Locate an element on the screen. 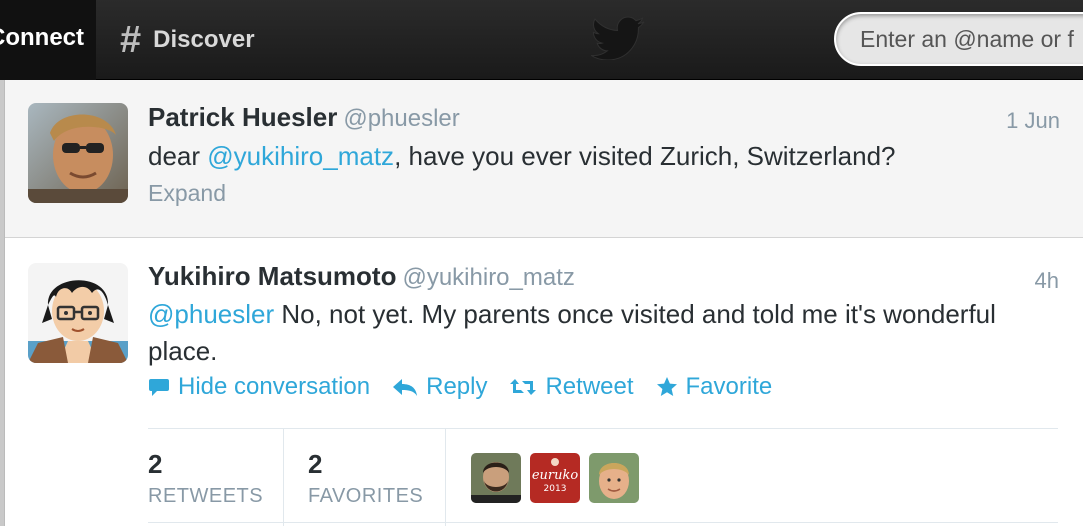 The image size is (1083, 526). expand-link: Expand is located at coordinates (187, 193).